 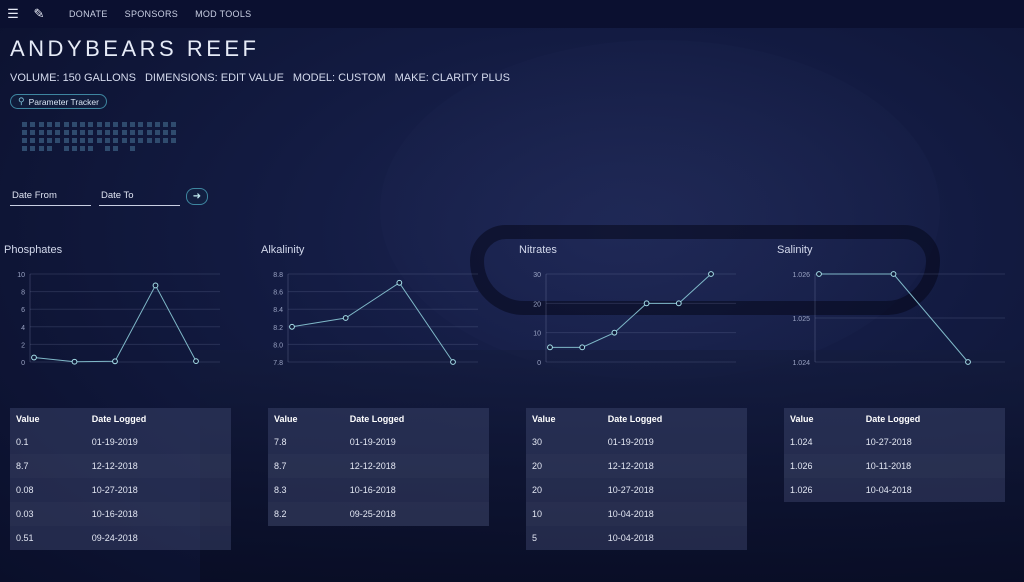 I want to click on parameter-tracker-button: ⚲ Parameter Tracker, so click(x=58, y=101).